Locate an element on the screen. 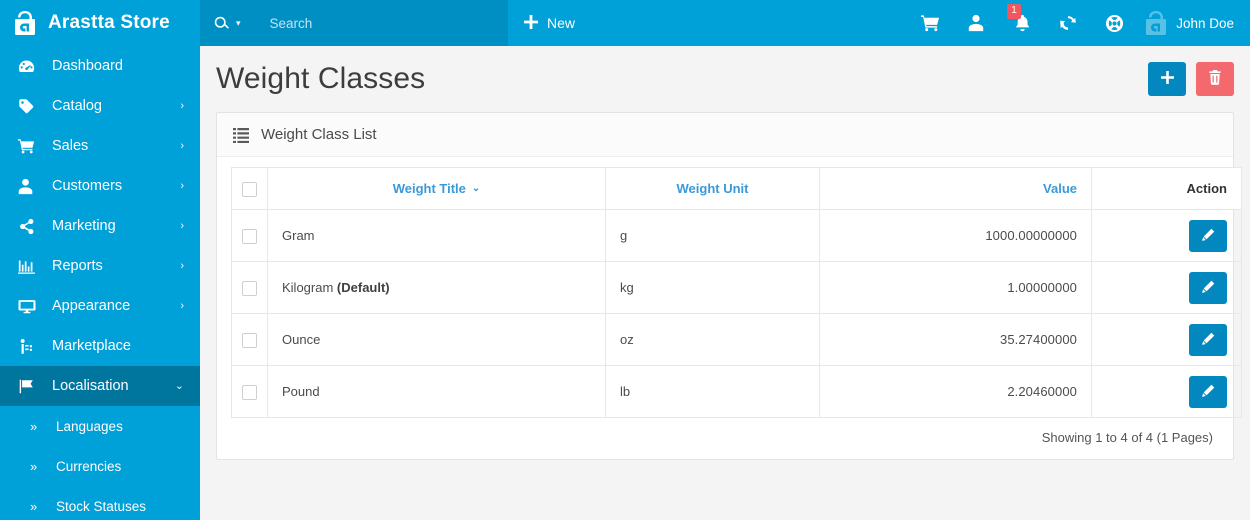 The height and width of the screenshot is (520, 1250). weight-title-text: Kilogram is located at coordinates (308, 287).